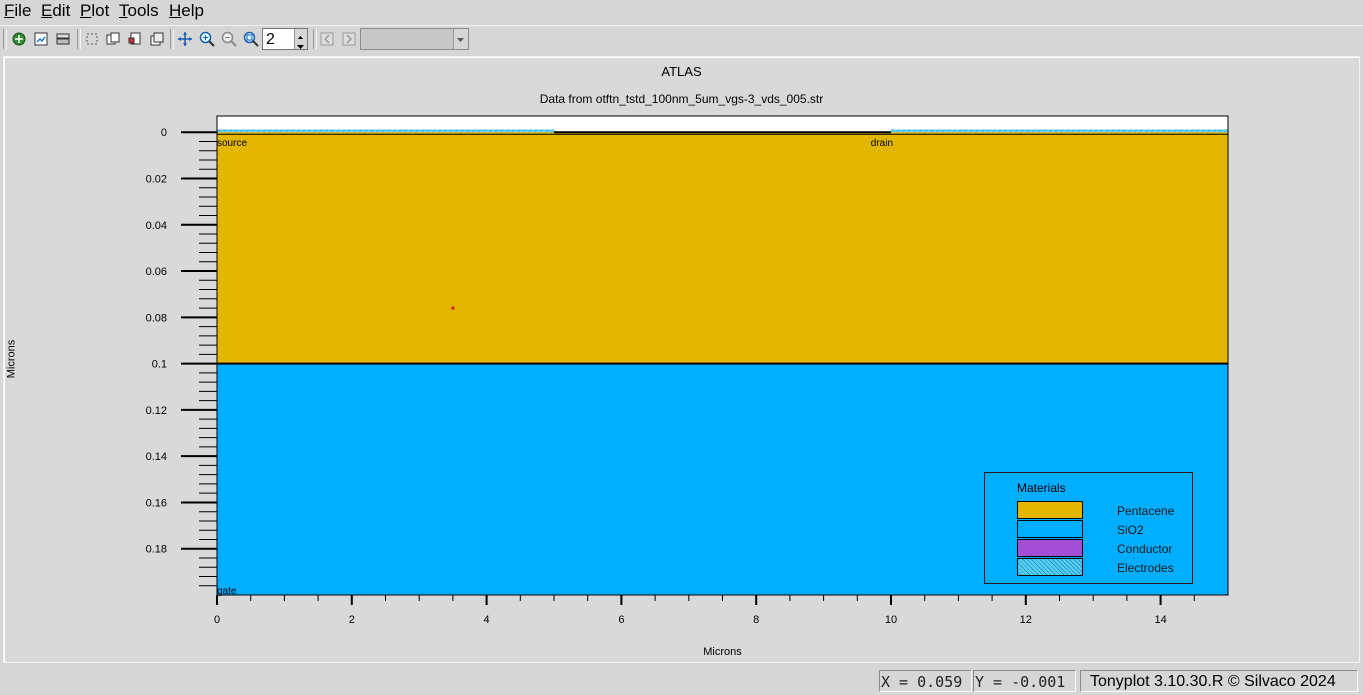 This screenshot has height=695, width=1363. Describe the element at coordinates (156, 226) in the screenshot. I see `y-tick-label: 0.04` at that location.